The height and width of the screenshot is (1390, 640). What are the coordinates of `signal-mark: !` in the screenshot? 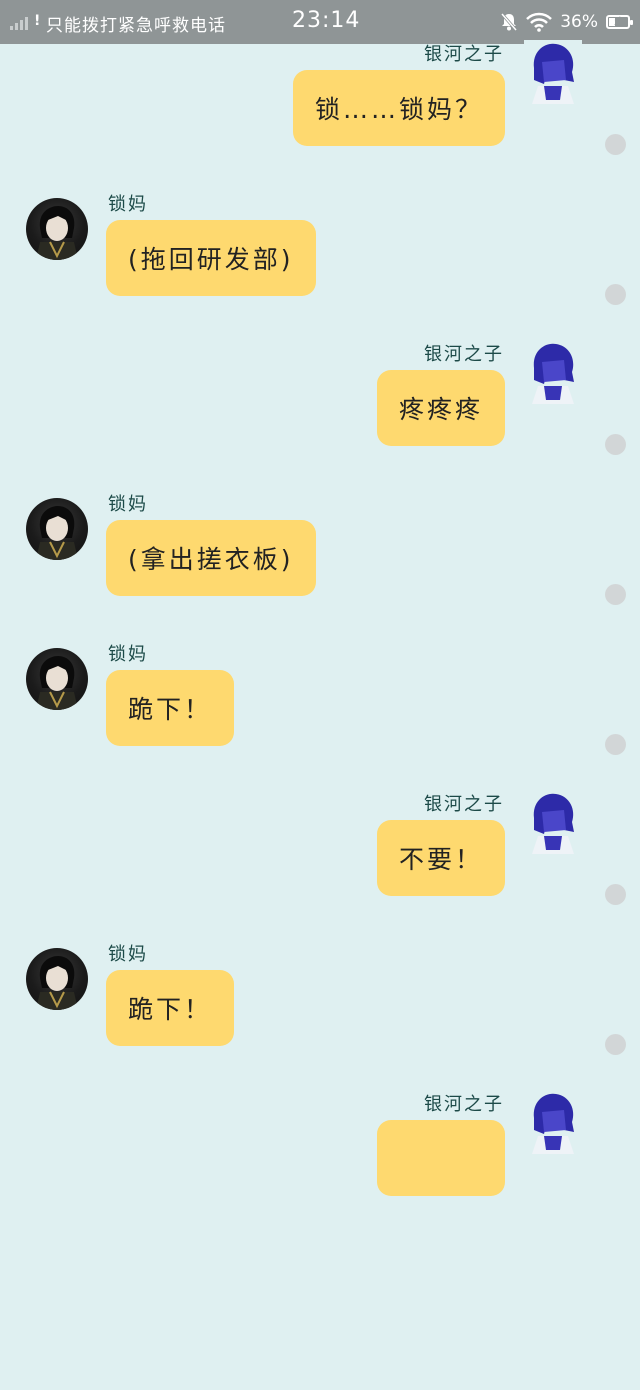 It's located at (37, 21).